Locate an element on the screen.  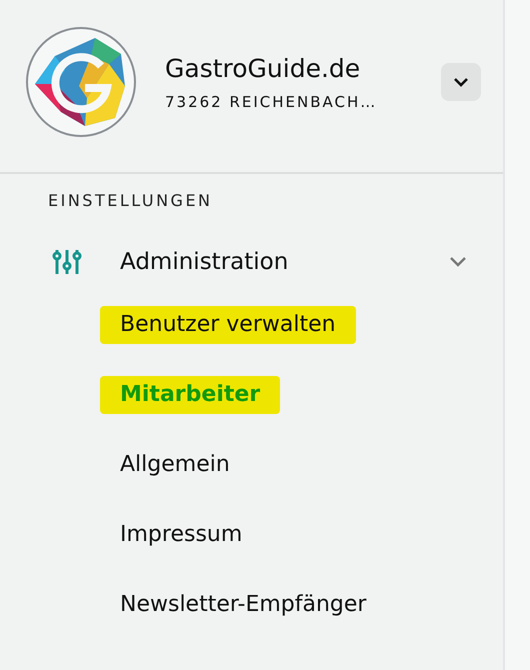
dropdown-button is located at coordinates (461, 82).